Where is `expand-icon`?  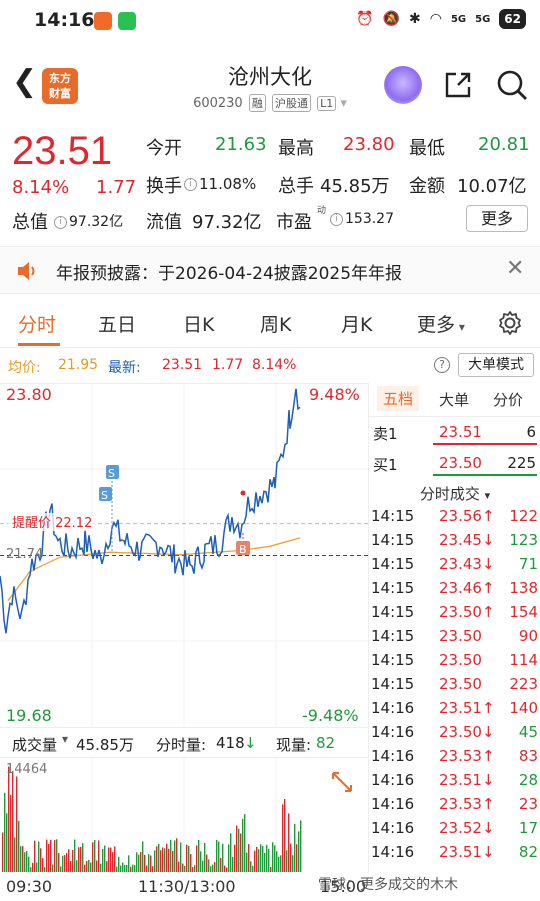
expand-icon is located at coordinates (342, 782).